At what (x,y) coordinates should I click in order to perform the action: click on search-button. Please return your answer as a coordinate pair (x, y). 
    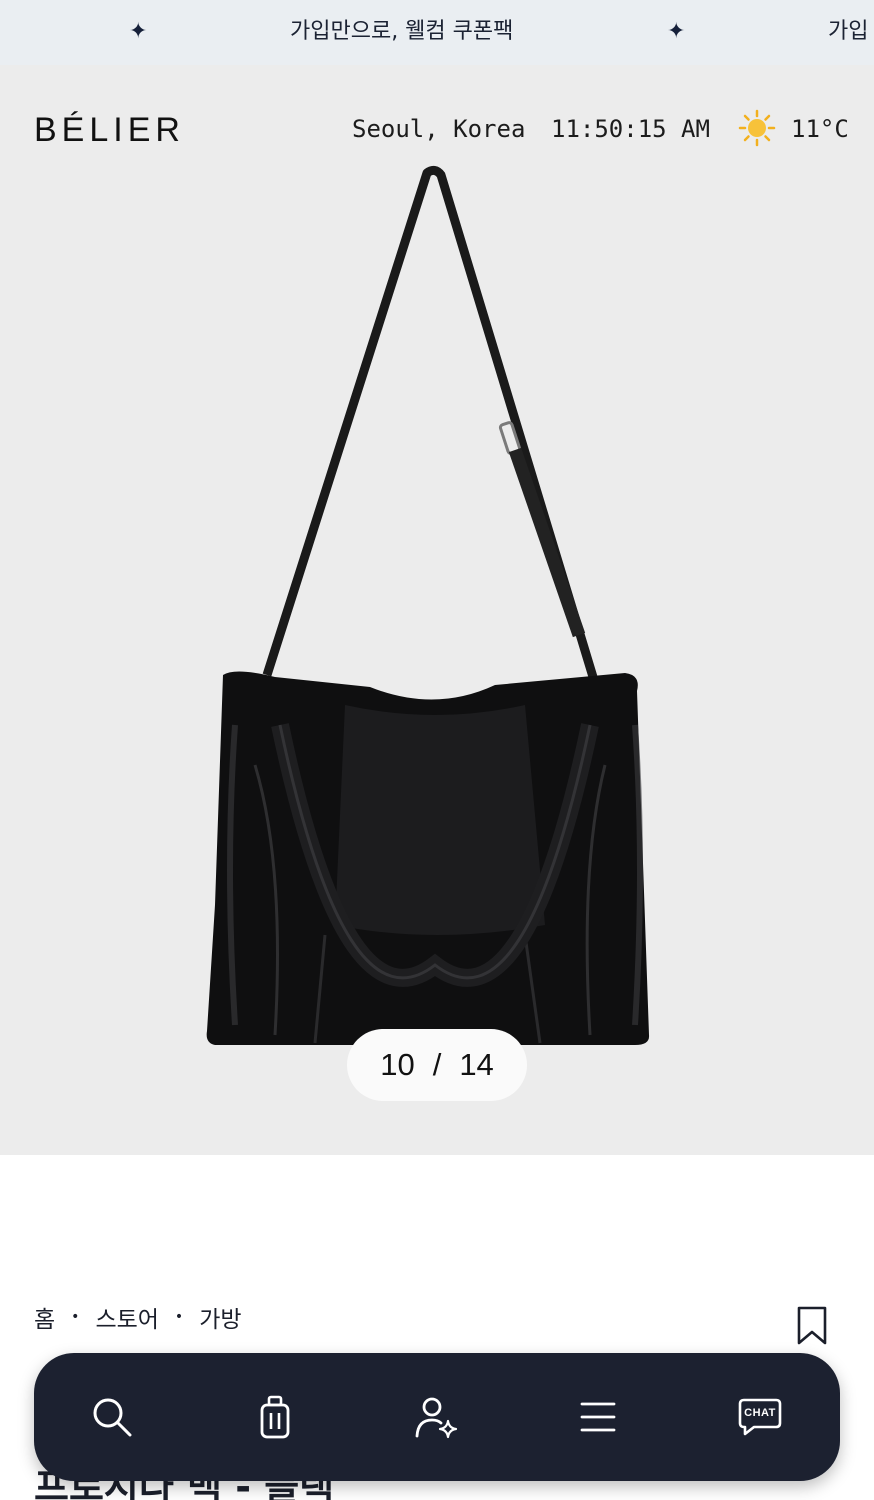
    Looking at the image, I should click on (112, 1417).